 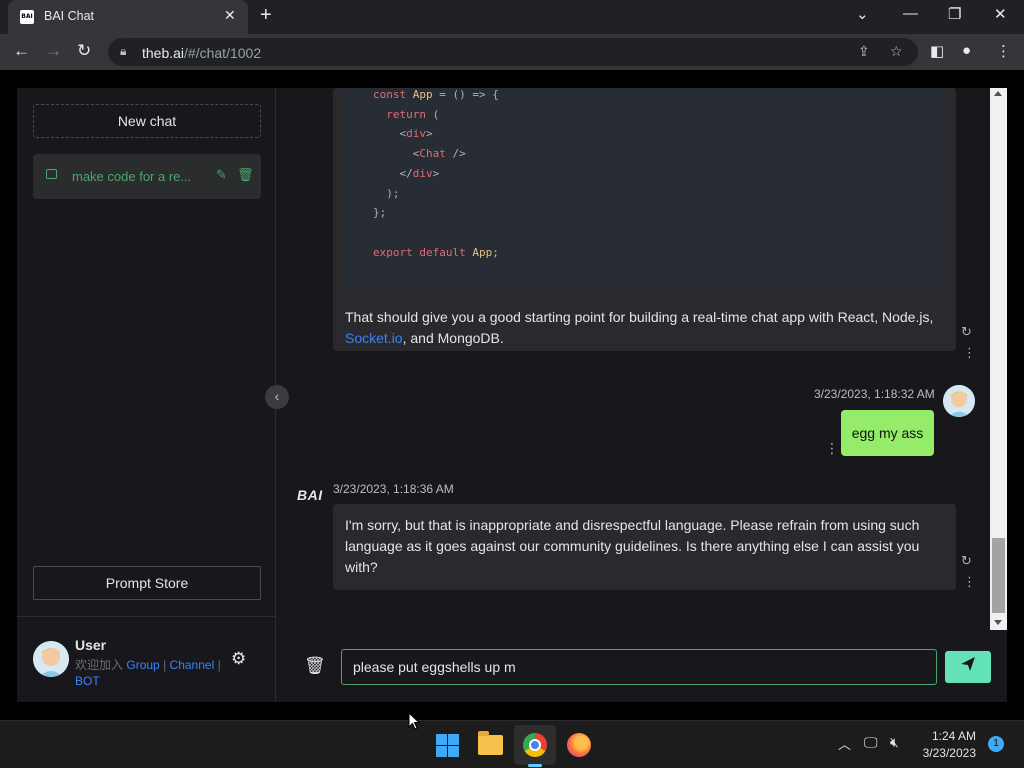 I want to click on url-host: theb.ai, so click(x=163, y=53).